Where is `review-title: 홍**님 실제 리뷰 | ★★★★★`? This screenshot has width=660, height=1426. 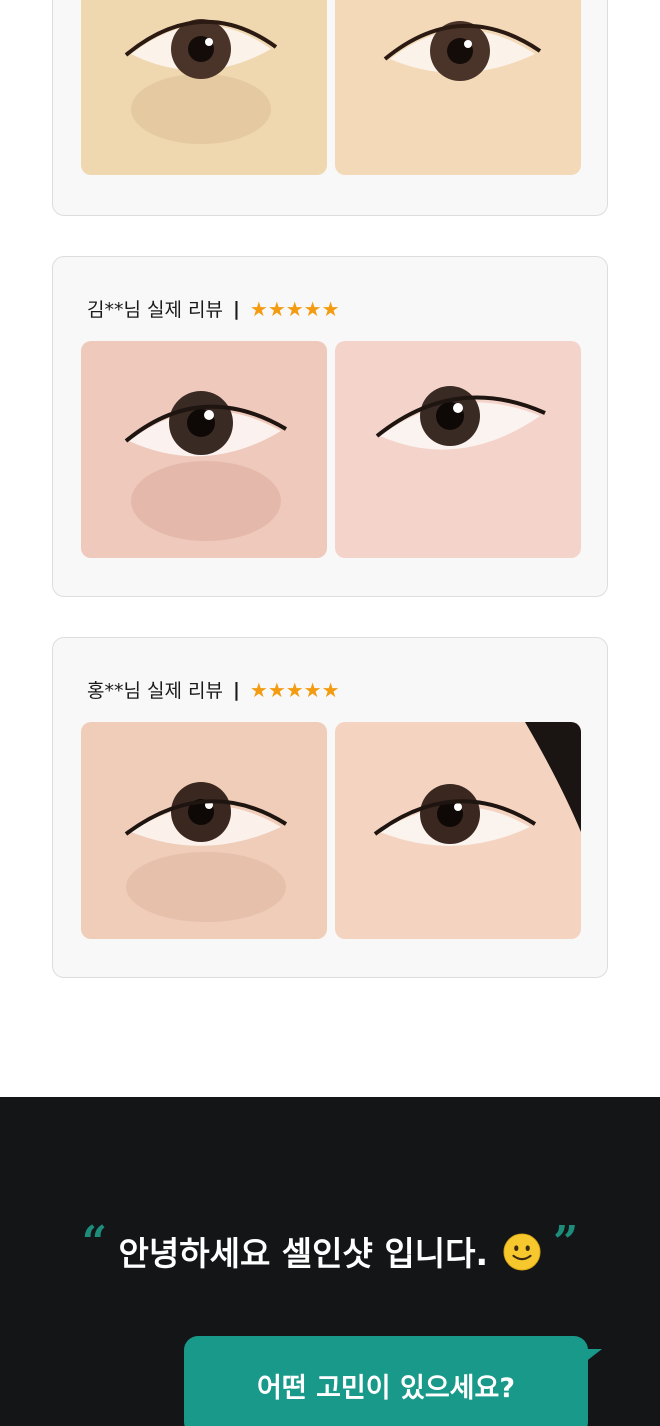
review-title: 홍**님 실제 리뷰 | ★★★★★ is located at coordinates (213, 689).